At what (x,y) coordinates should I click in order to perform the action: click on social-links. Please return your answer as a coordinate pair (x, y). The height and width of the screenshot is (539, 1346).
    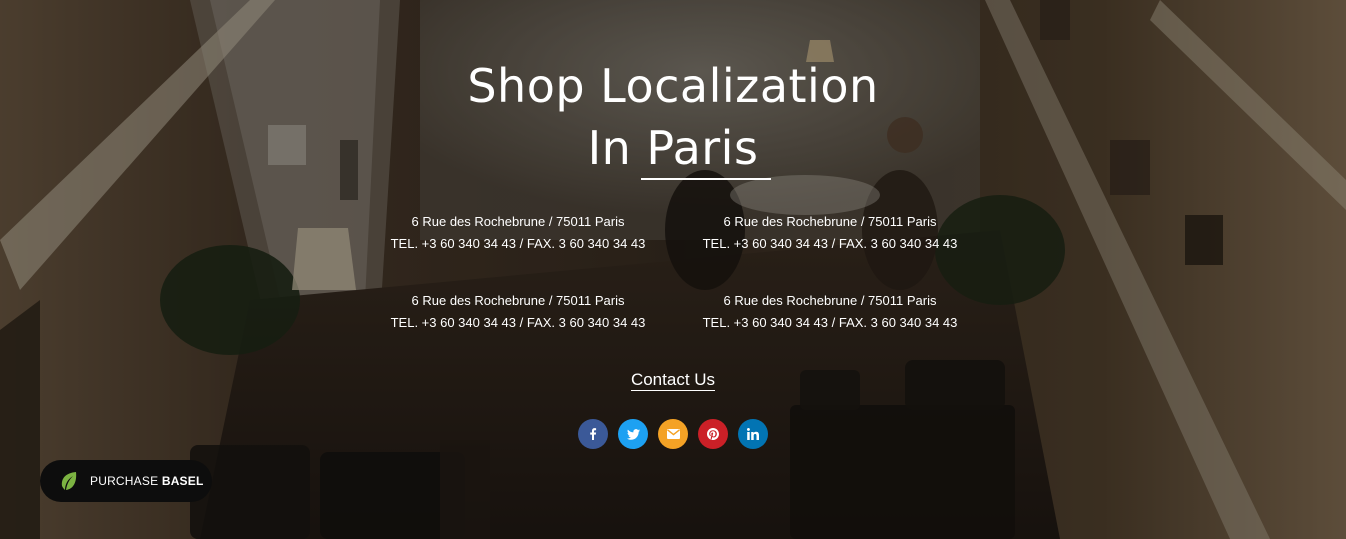
    Looking at the image, I should click on (673, 434).